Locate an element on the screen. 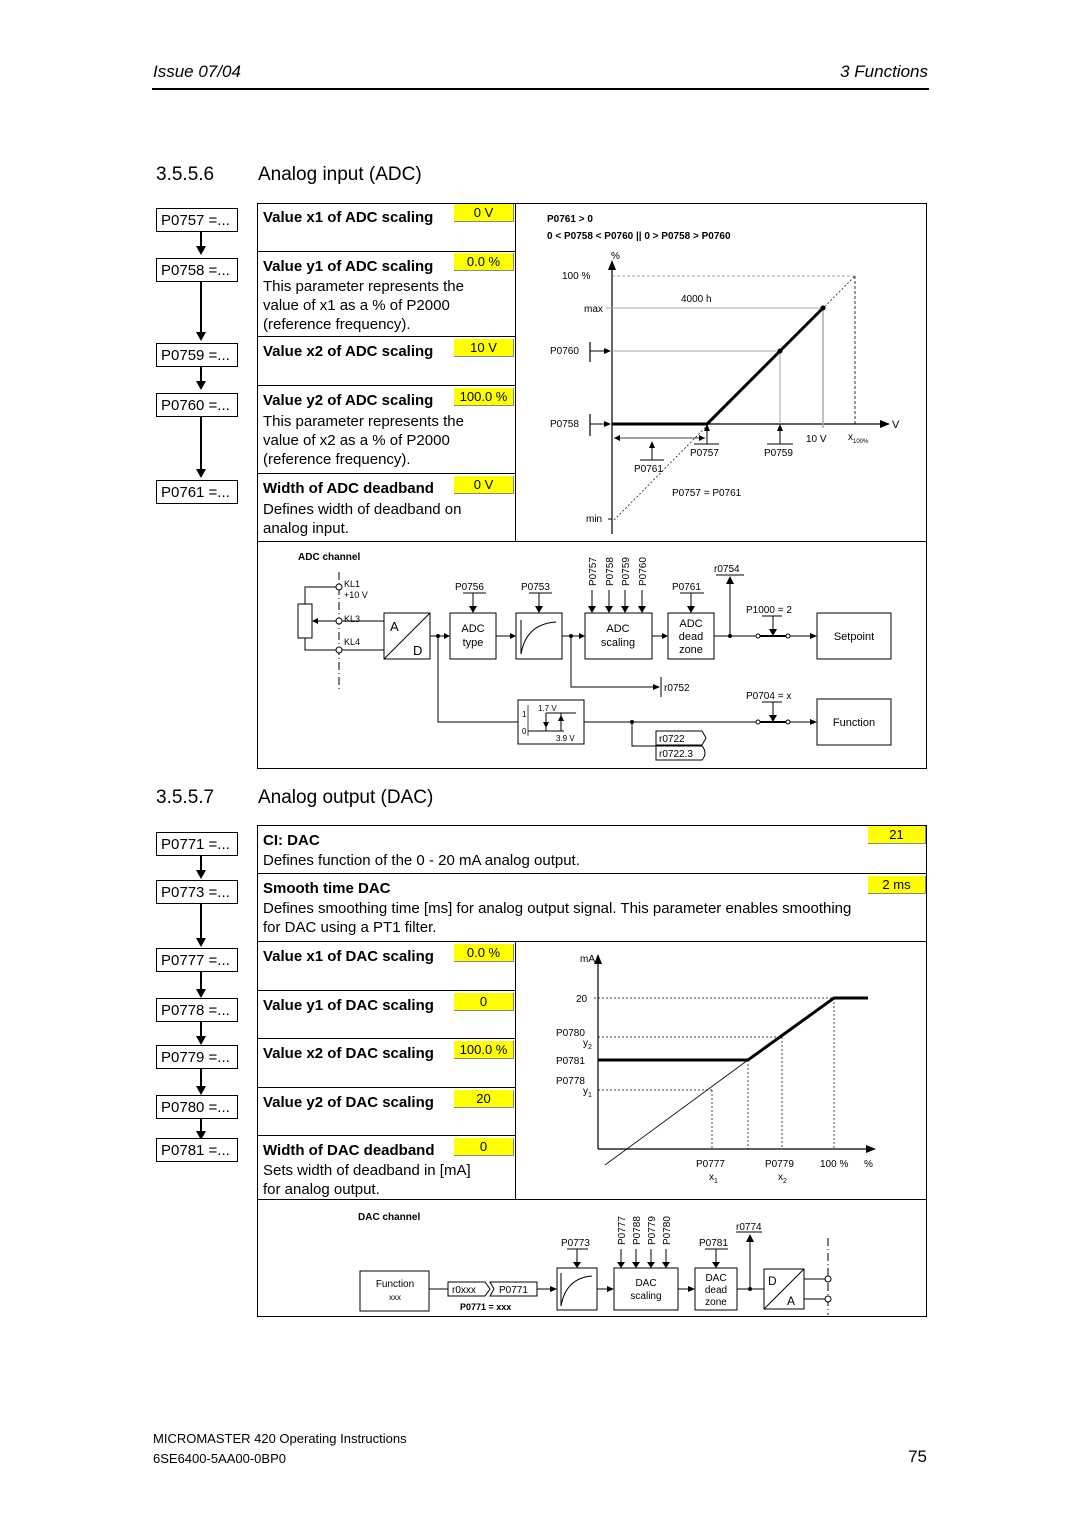 This screenshot has height=1528, width=1080. y-label-p0778: P0778 is located at coordinates (570, 1081).